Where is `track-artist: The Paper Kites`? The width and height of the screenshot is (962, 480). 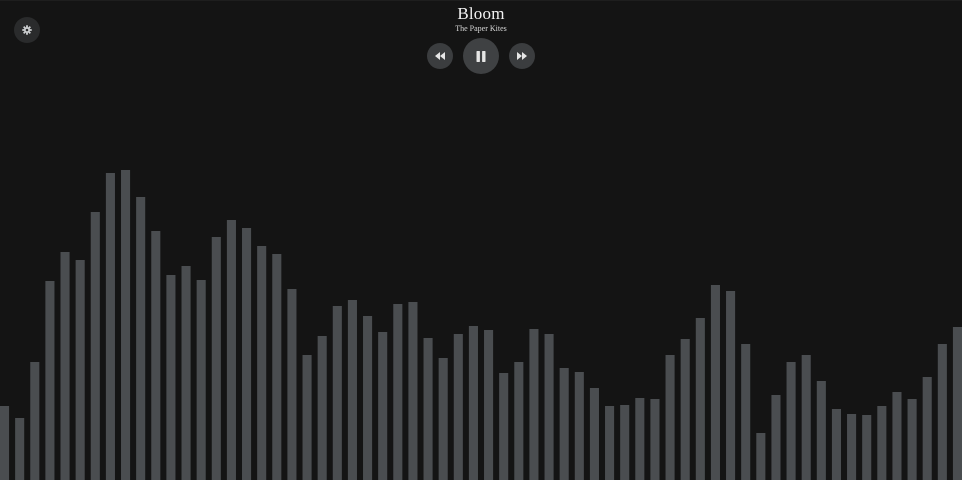
track-artist: The Paper Kites is located at coordinates (481, 28).